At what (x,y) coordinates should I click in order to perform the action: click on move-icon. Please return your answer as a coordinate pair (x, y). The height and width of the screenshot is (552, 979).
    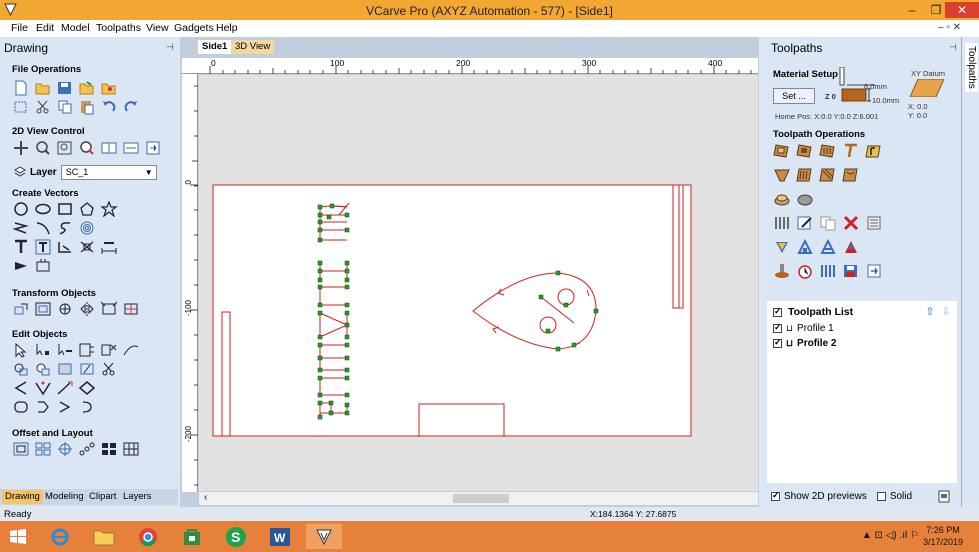
    Looking at the image, I should click on (21, 309).